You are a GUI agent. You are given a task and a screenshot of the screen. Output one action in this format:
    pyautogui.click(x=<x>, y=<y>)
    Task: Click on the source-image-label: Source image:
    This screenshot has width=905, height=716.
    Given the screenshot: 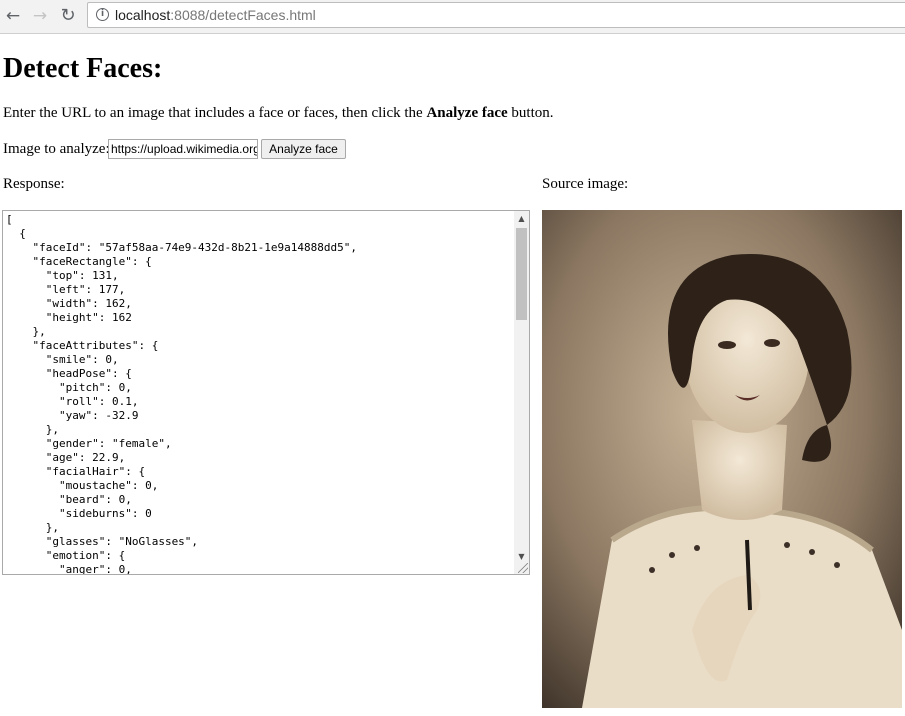 What is the action you would take?
    pyautogui.click(x=585, y=184)
    